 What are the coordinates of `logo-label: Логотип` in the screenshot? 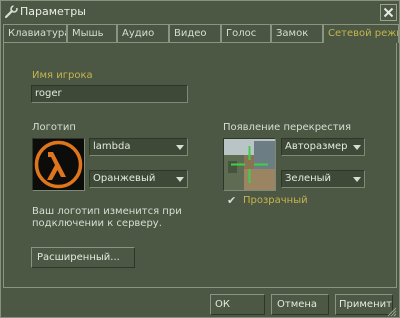 It's located at (54, 127).